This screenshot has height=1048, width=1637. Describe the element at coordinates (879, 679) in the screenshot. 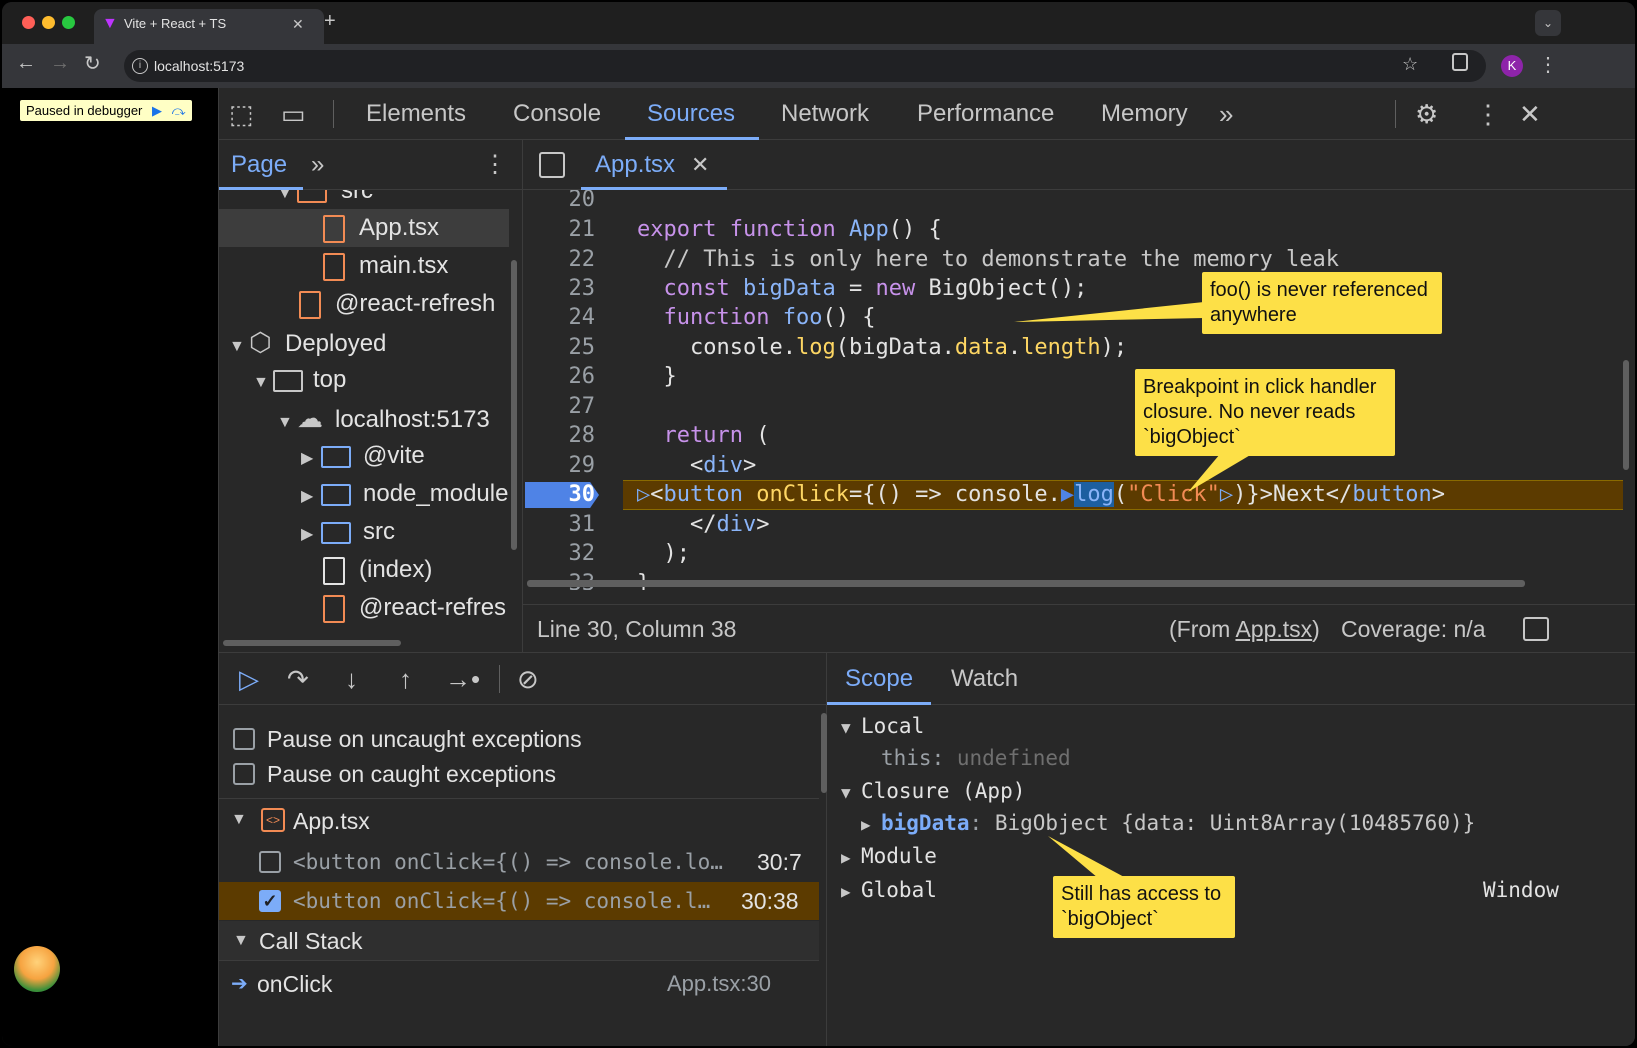

I see `tab-scope: Scope` at that location.